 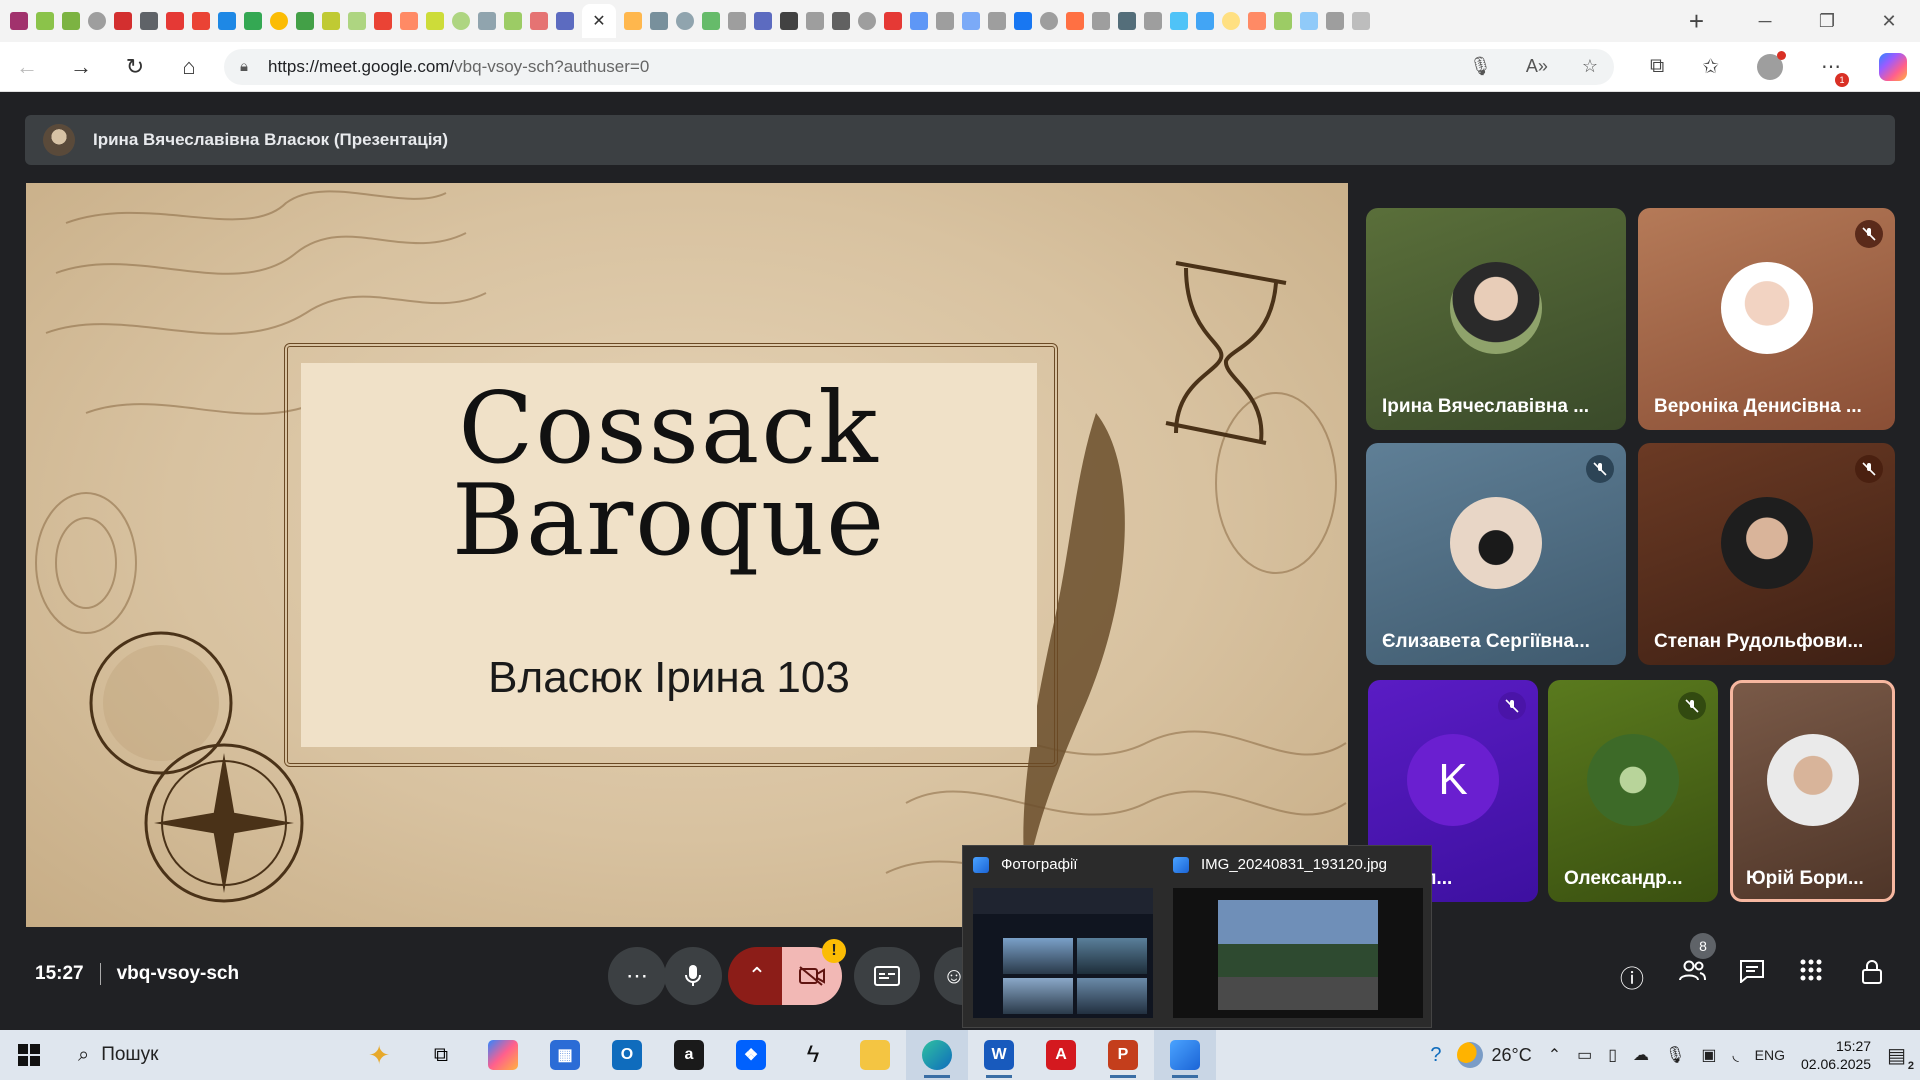 What do you see at coordinates (441, 1055) in the screenshot?
I see `task-view-button: ⧉` at bounding box center [441, 1055].